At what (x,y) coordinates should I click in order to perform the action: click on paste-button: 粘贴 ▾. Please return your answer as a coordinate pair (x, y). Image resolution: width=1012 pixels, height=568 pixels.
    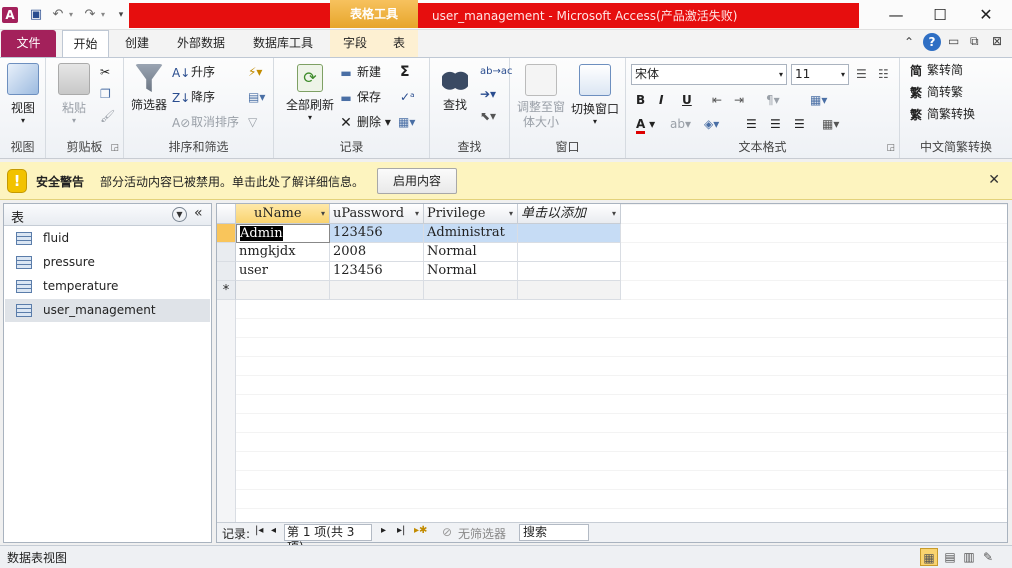
    Looking at the image, I should click on (74, 94).